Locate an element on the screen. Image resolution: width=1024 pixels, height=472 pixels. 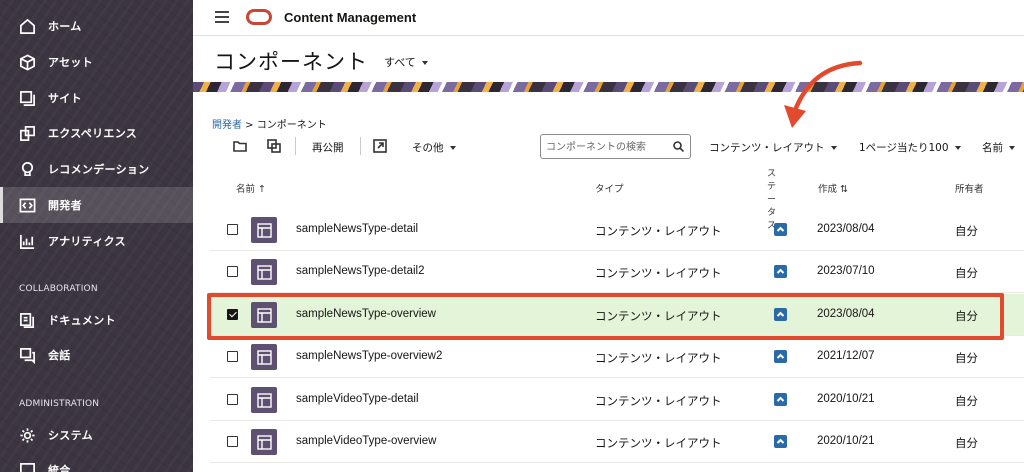
type-filter-dropdown: コンテンツ・レイアウト is located at coordinates (773, 147).